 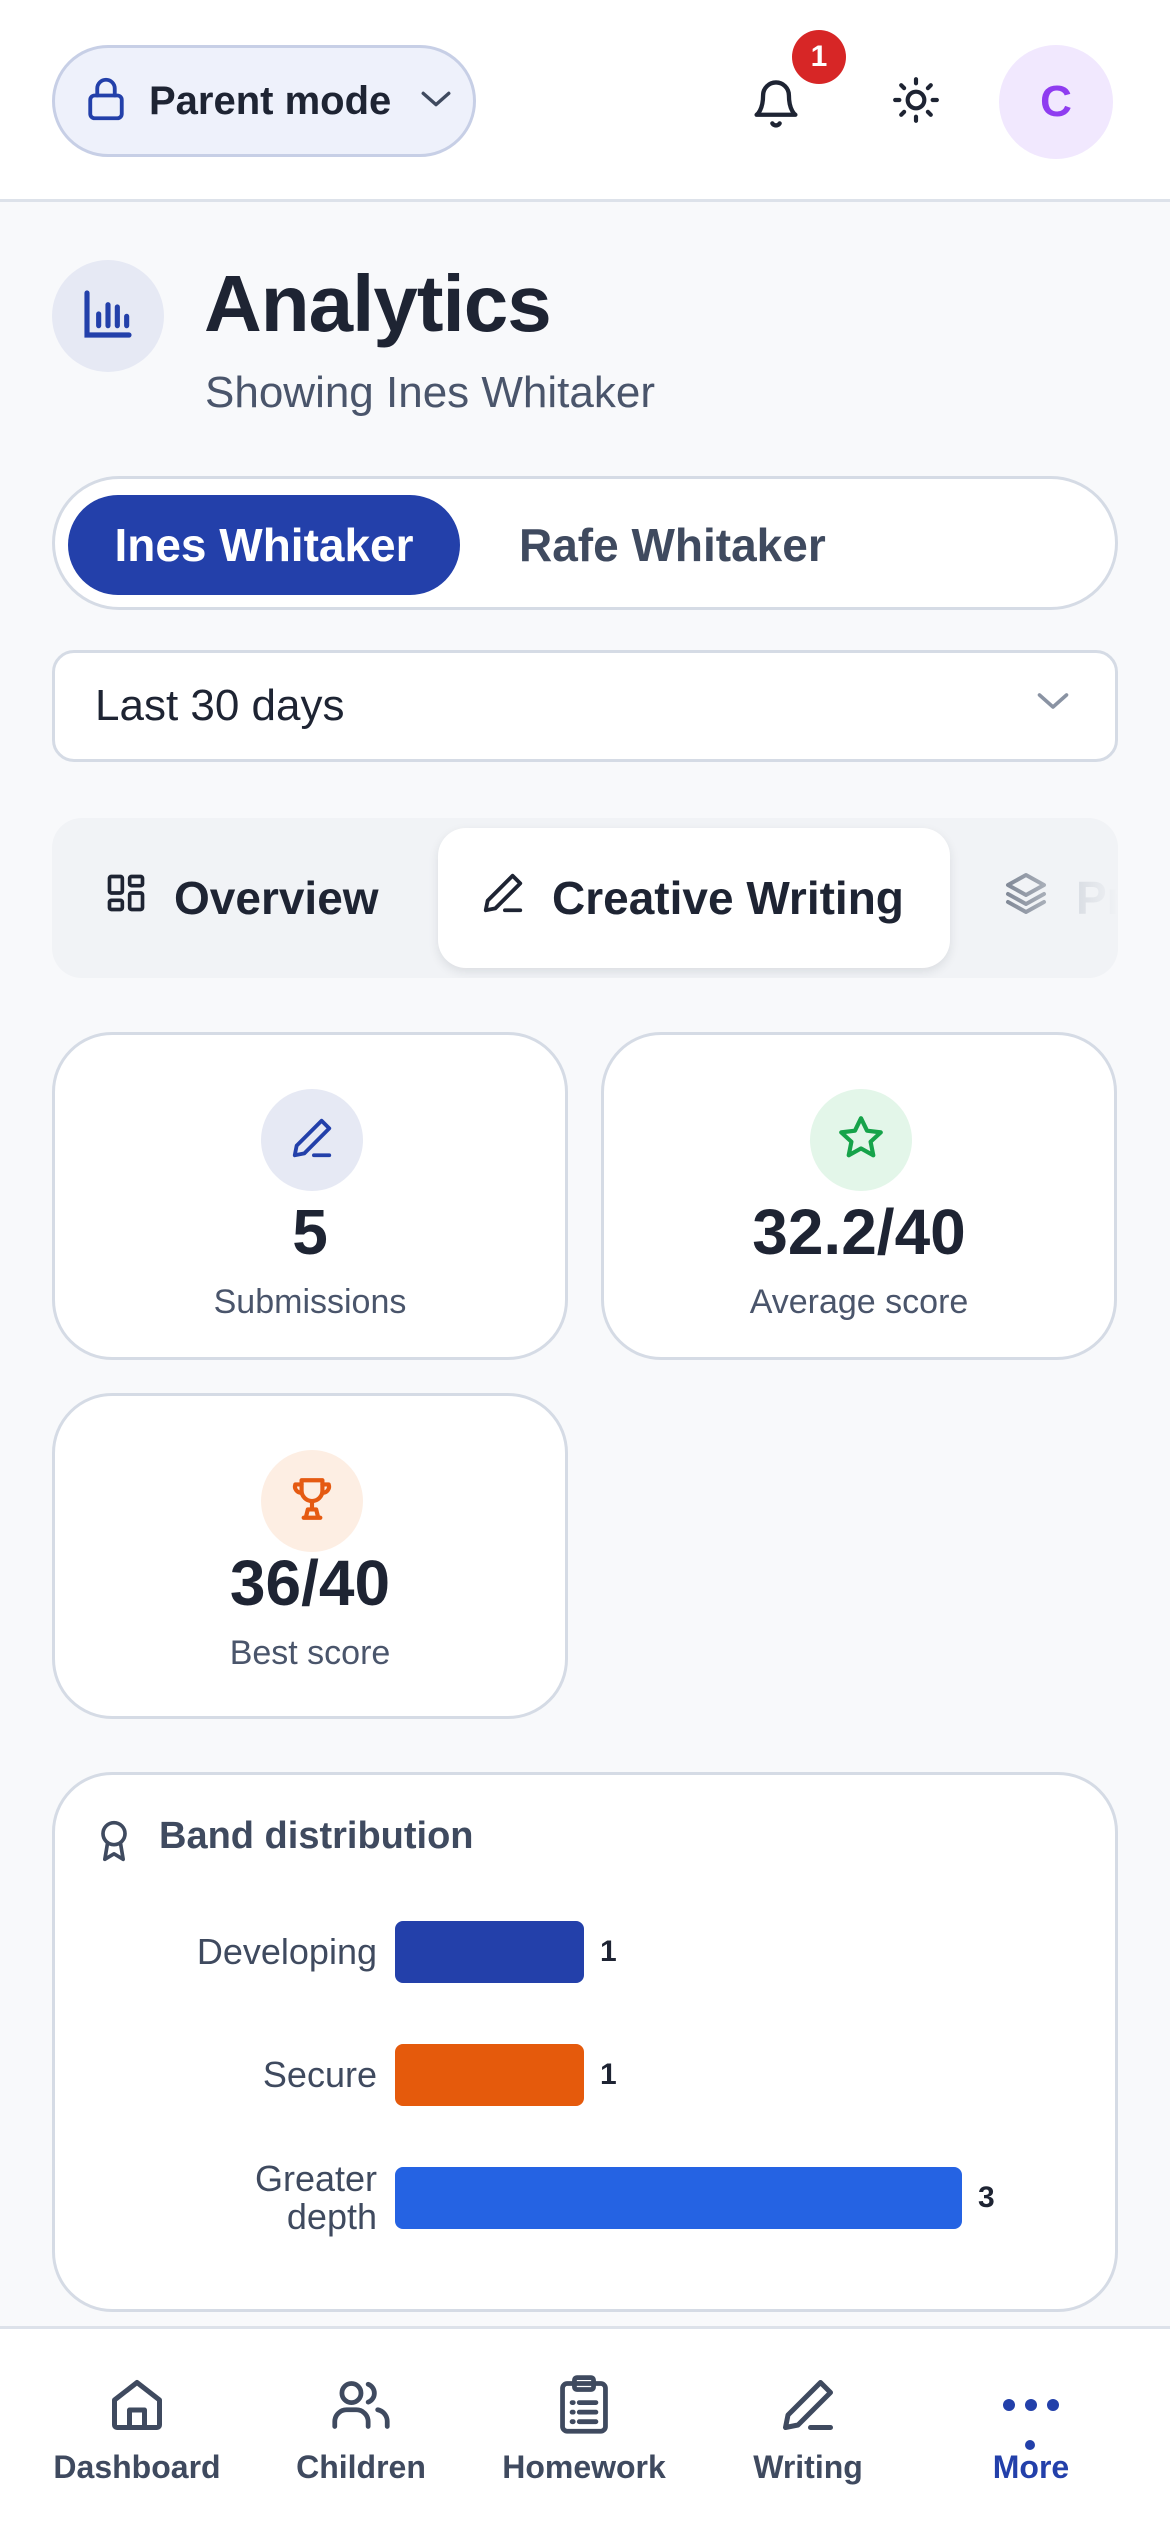 I want to click on nav-dashboard: Dashboard, so click(x=137, y=2439).